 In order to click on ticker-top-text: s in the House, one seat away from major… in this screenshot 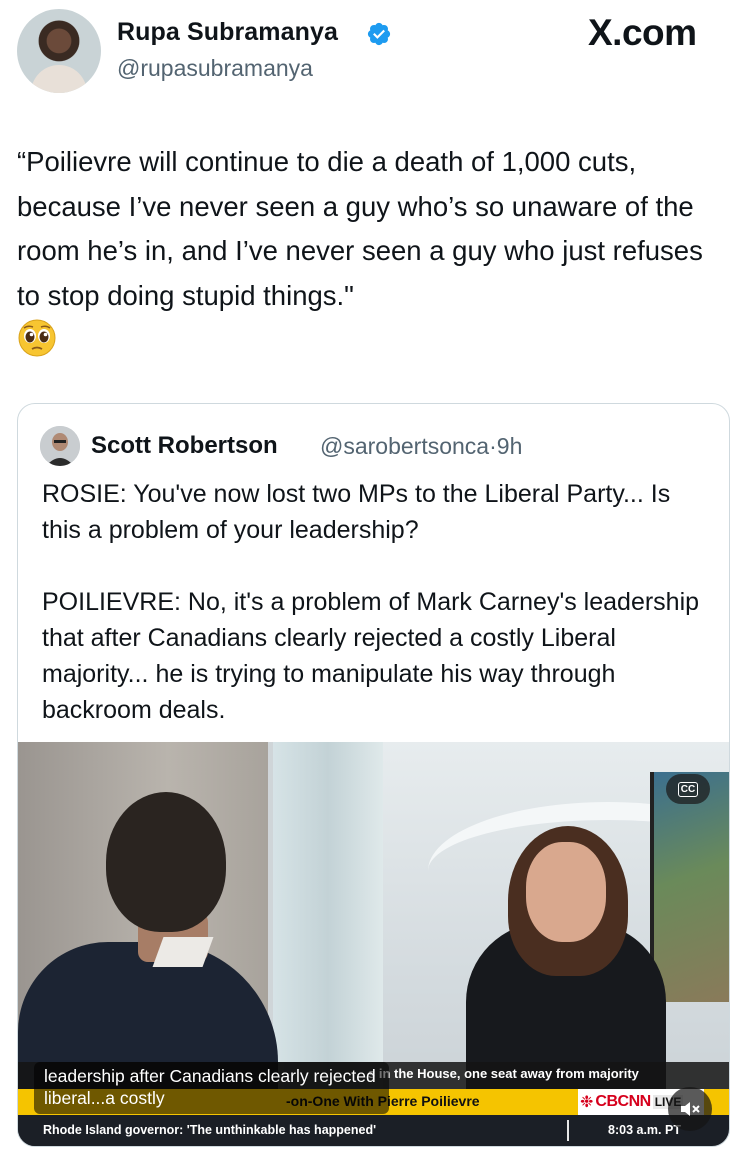, I will do `click(503, 1073)`.